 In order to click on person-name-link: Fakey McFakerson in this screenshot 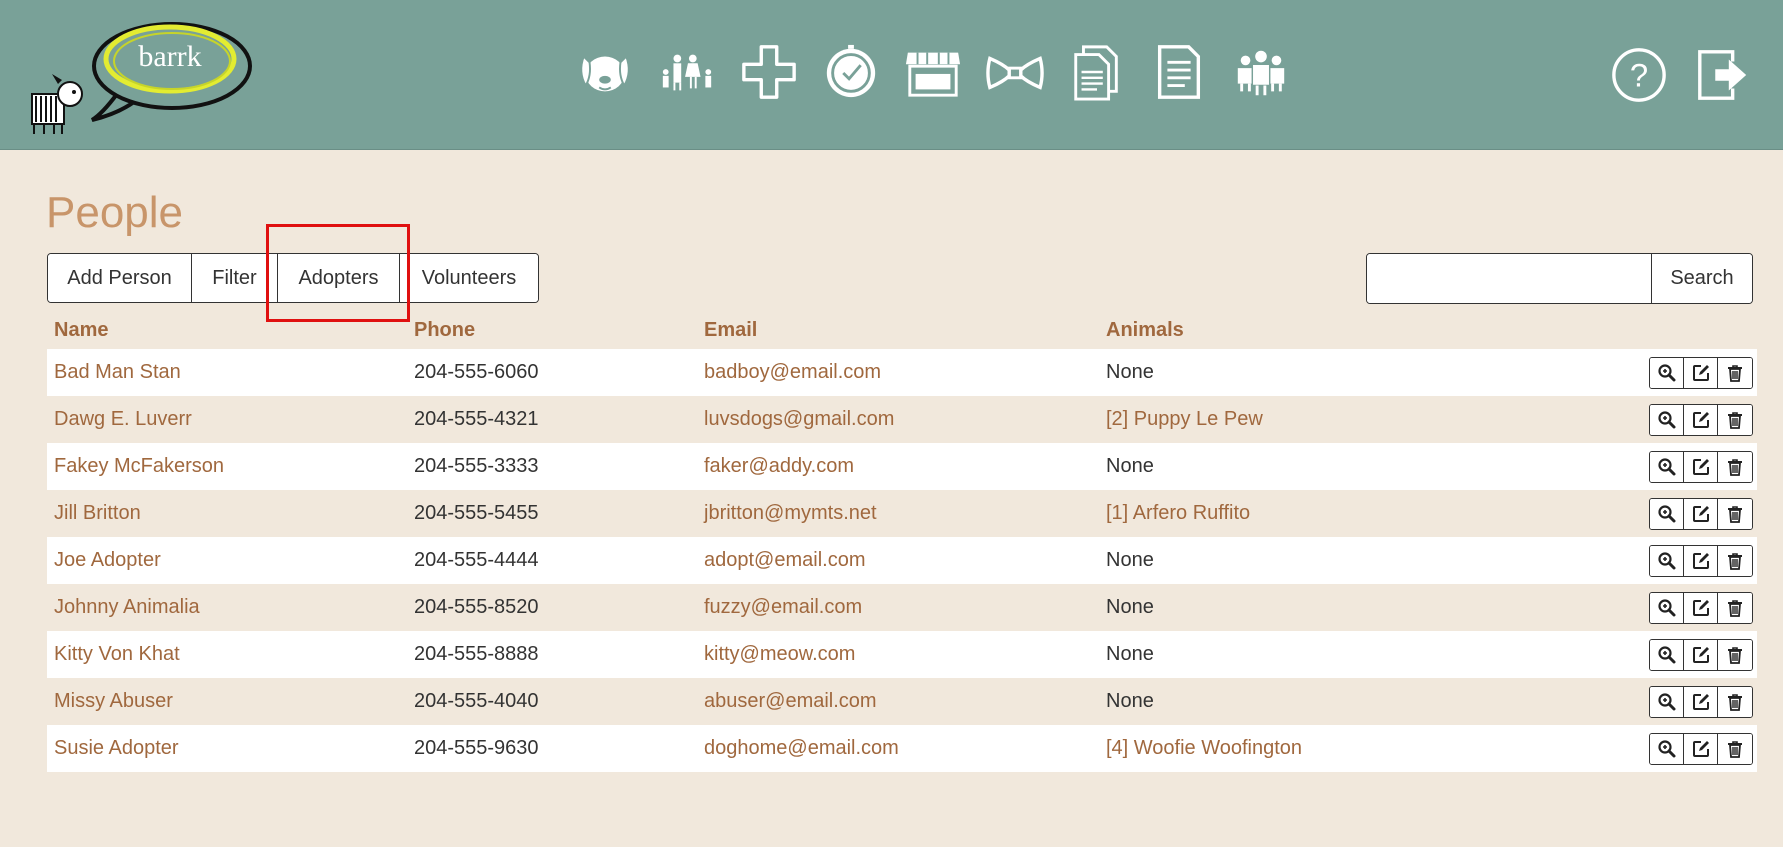, I will do `click(227, 466)`.